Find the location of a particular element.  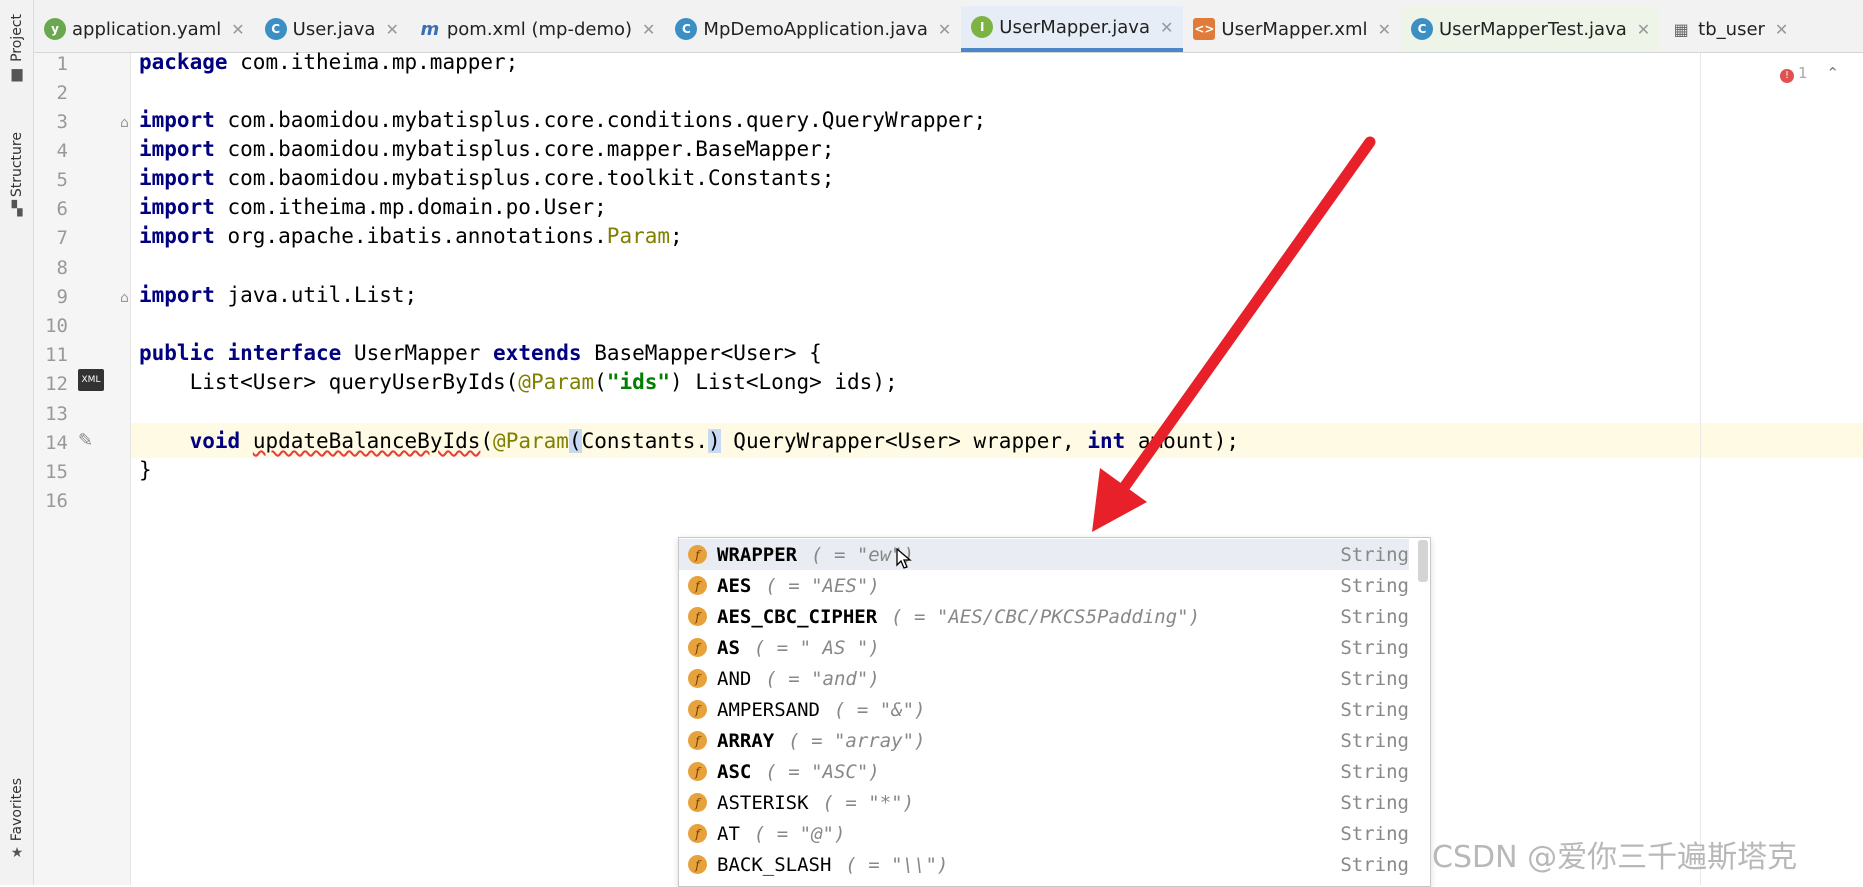

tab-usermapper-java: I UserMapper.java ✕ is located at coordinates (1072, 29).